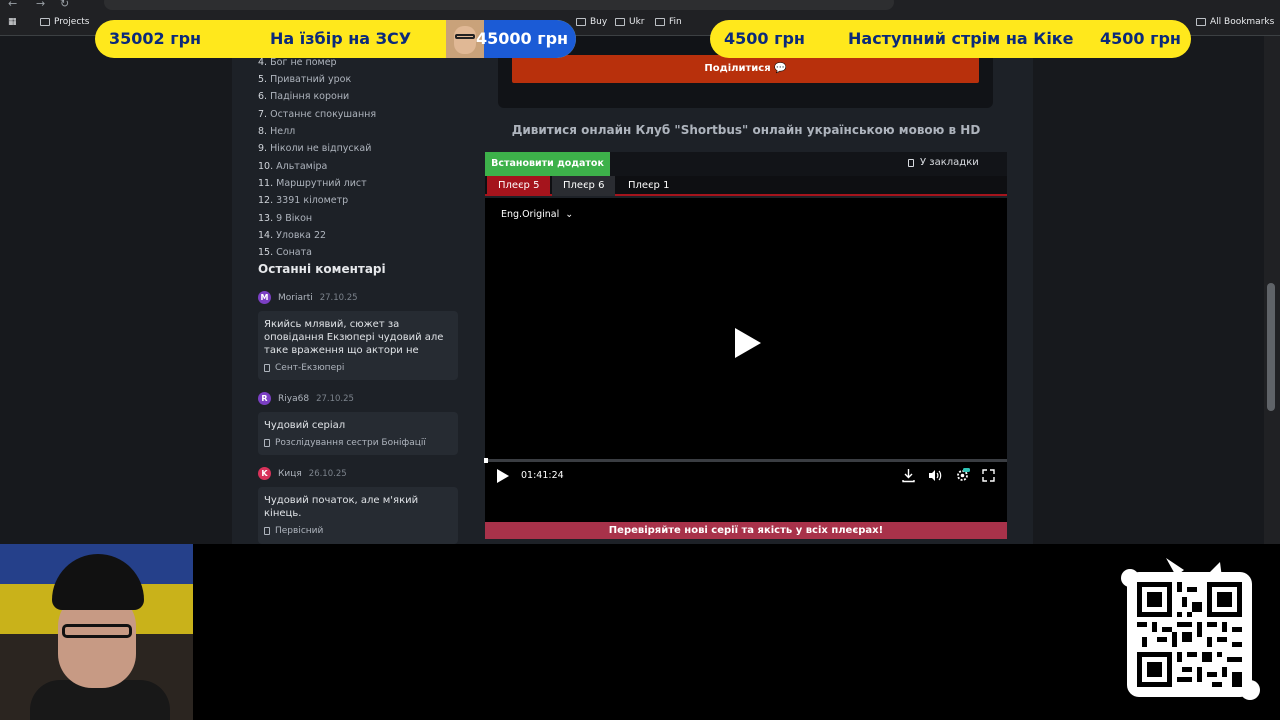 The image size is (1280, 720). Describe the element at coordinates (748, 343) in the screenshot. I see `play-icon` at that location.